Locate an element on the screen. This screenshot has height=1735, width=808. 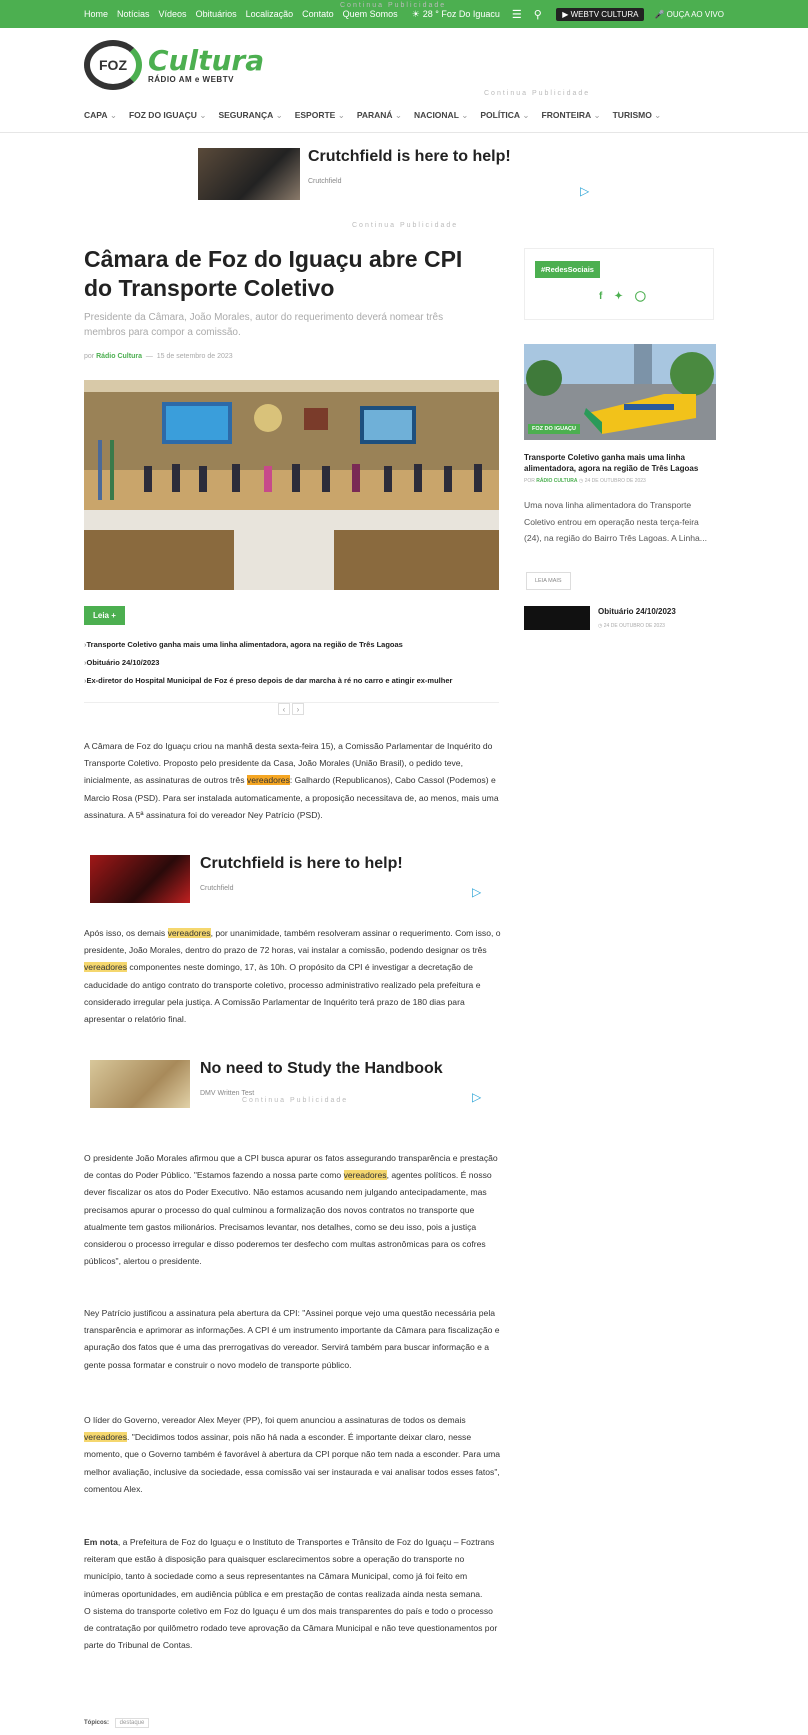
logo-mark: FOZ is located at coordinates (113, 65).